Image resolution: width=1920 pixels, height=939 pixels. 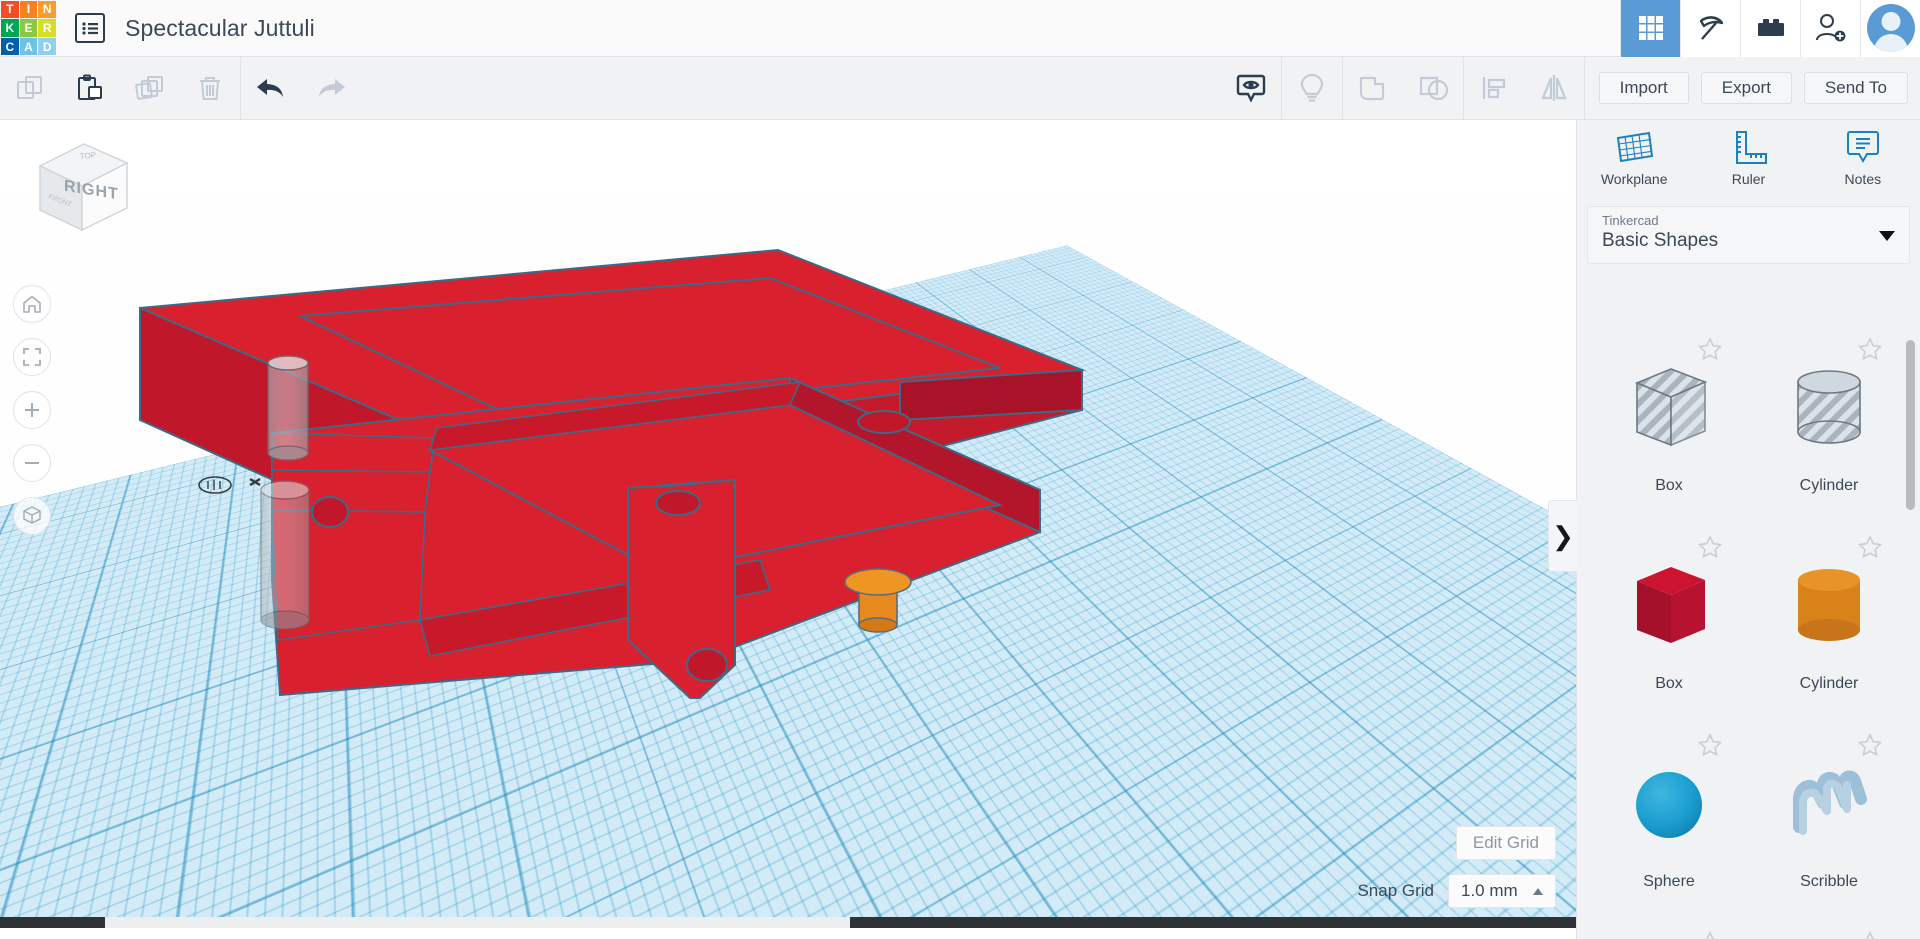 What do you see at coordinates (1554, 88) in the screenshot?
I see `mirror-button` at bounding box center [1554, 88].